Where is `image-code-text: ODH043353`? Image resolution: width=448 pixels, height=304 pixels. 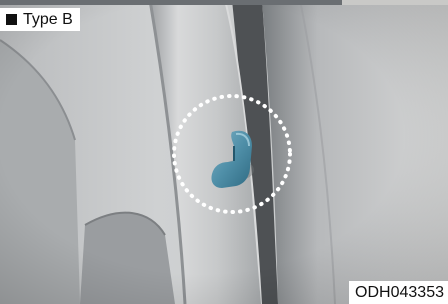
image-code-text: ODH043353 is located at coordinates (399, 292).